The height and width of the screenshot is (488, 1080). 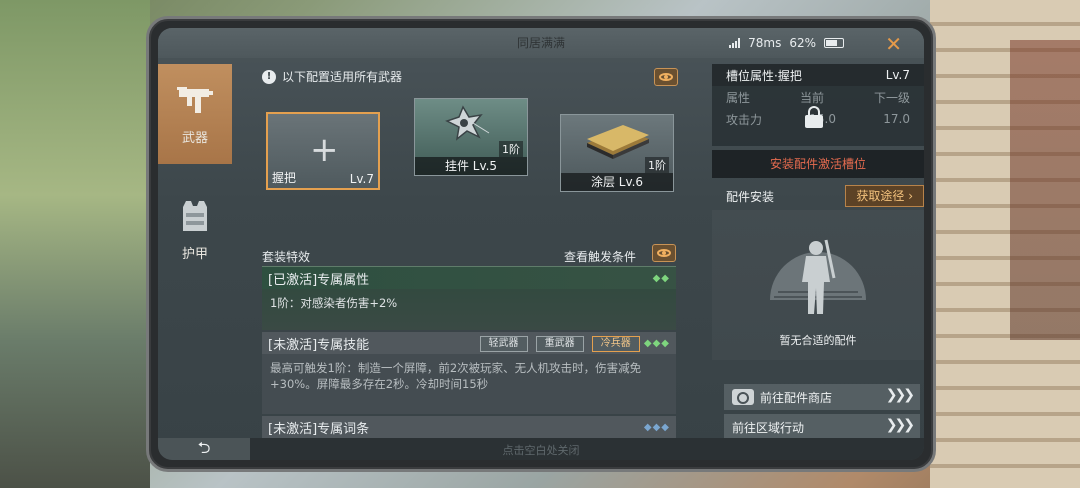 I want to click on active-dots-icon: ◆◆, so click(x=661, y=278).